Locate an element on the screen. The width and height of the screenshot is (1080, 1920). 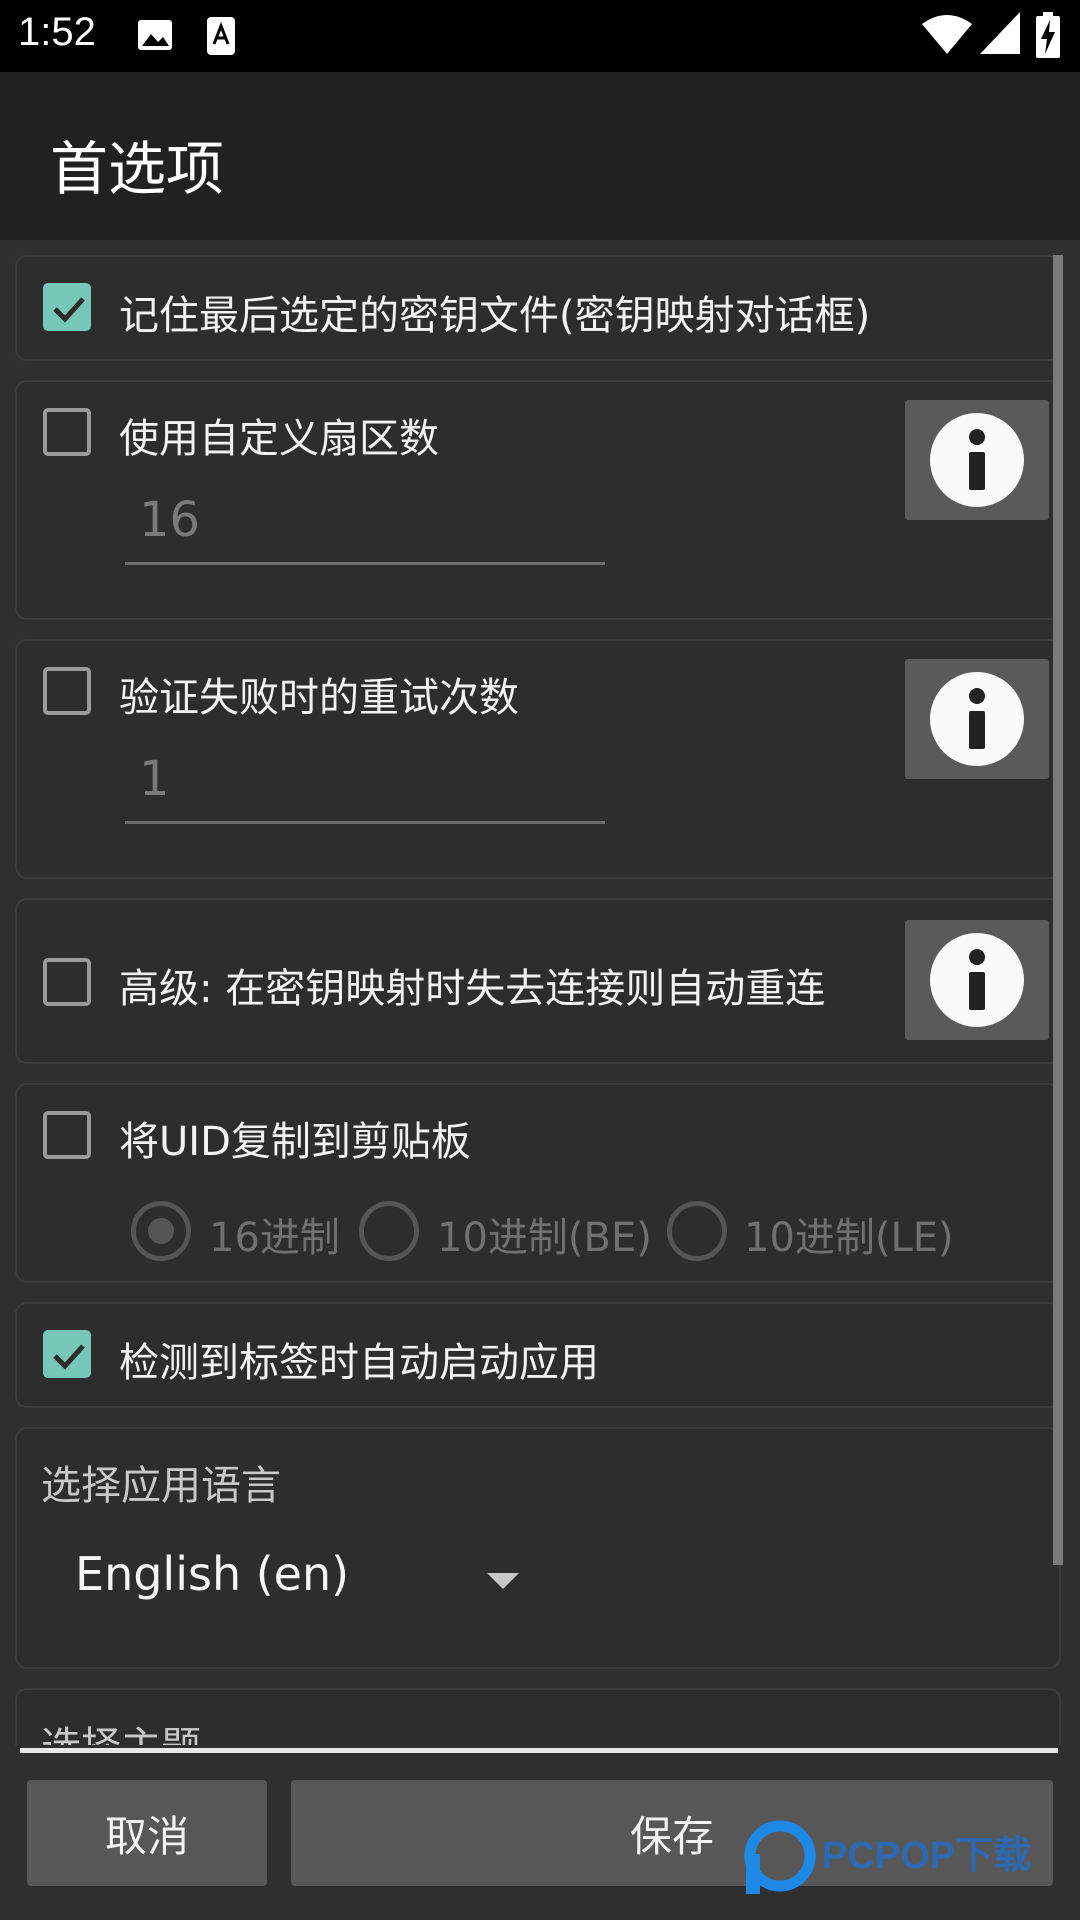
setting-remember-keyfile: 记住最后选定的密钥文件(密钥映射对话框) is located at coordinates (538, 308).